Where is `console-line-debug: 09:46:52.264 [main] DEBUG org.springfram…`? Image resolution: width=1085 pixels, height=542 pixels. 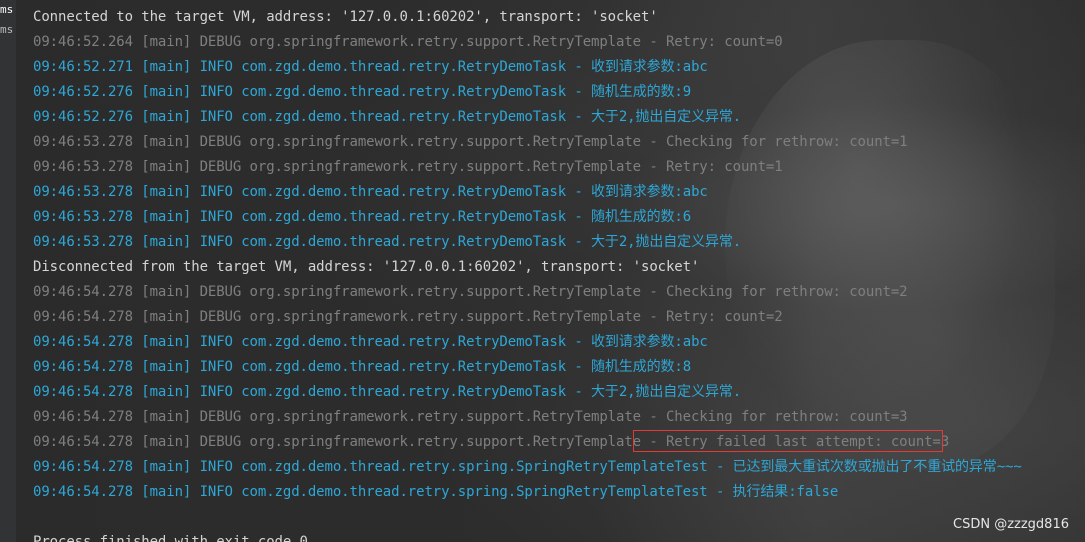
console-line-debug: 09:46:52.264 [main] DEBUG org.springfram… is located at coordinates (408, 42).